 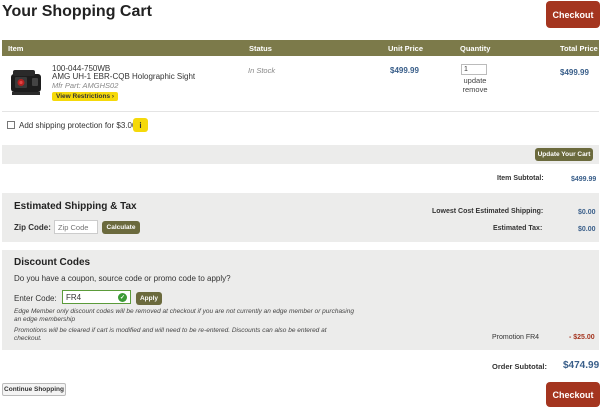 What do you see at coordinates (76, 227) in the screenshot?
I see `zip-code-input` at bounding box center [76, 227].